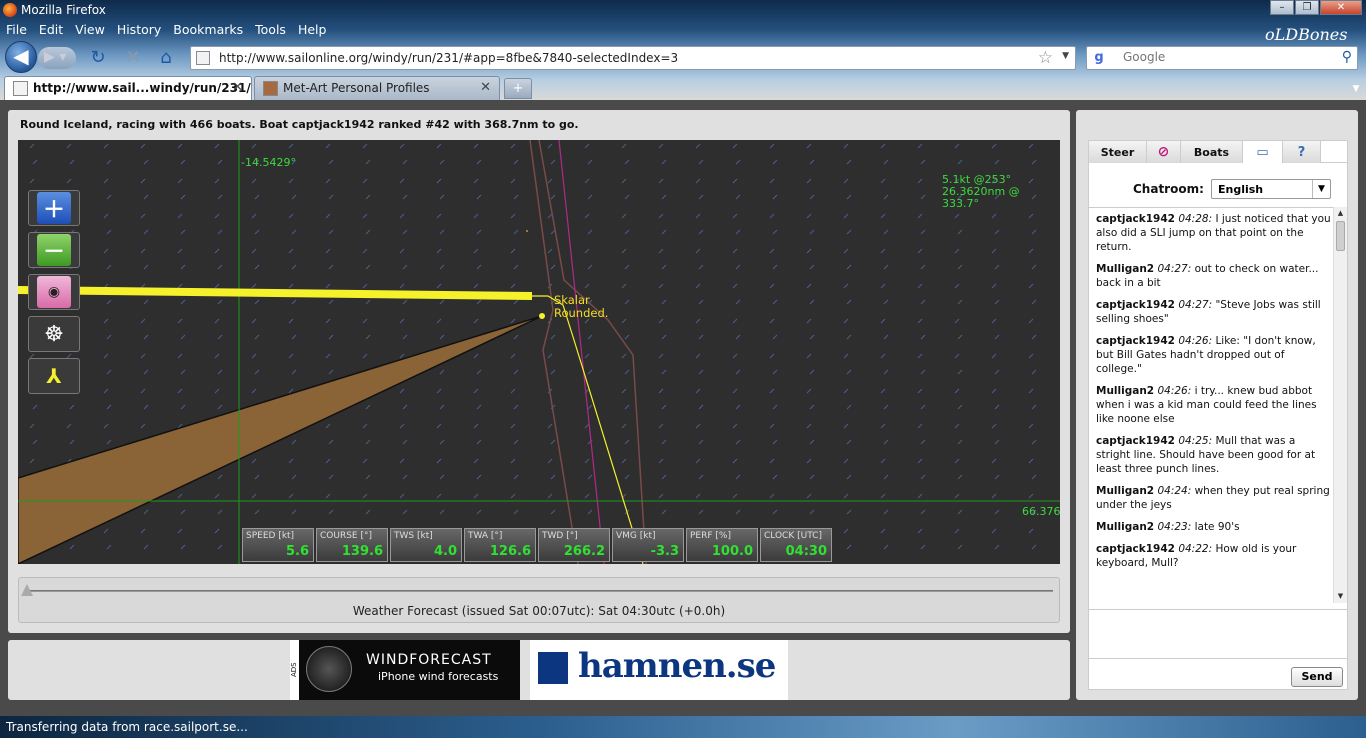  Describe the element at coordinates (21, 57) in the screenshot. I see `back-button: ◀` at that location.